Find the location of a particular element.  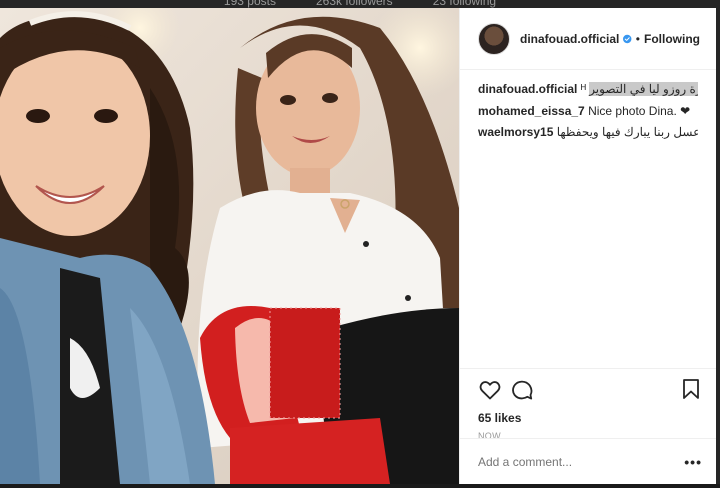

profile-stats-strip: 193 posts 263k followers 23 following is located at coordinates (360, 4).